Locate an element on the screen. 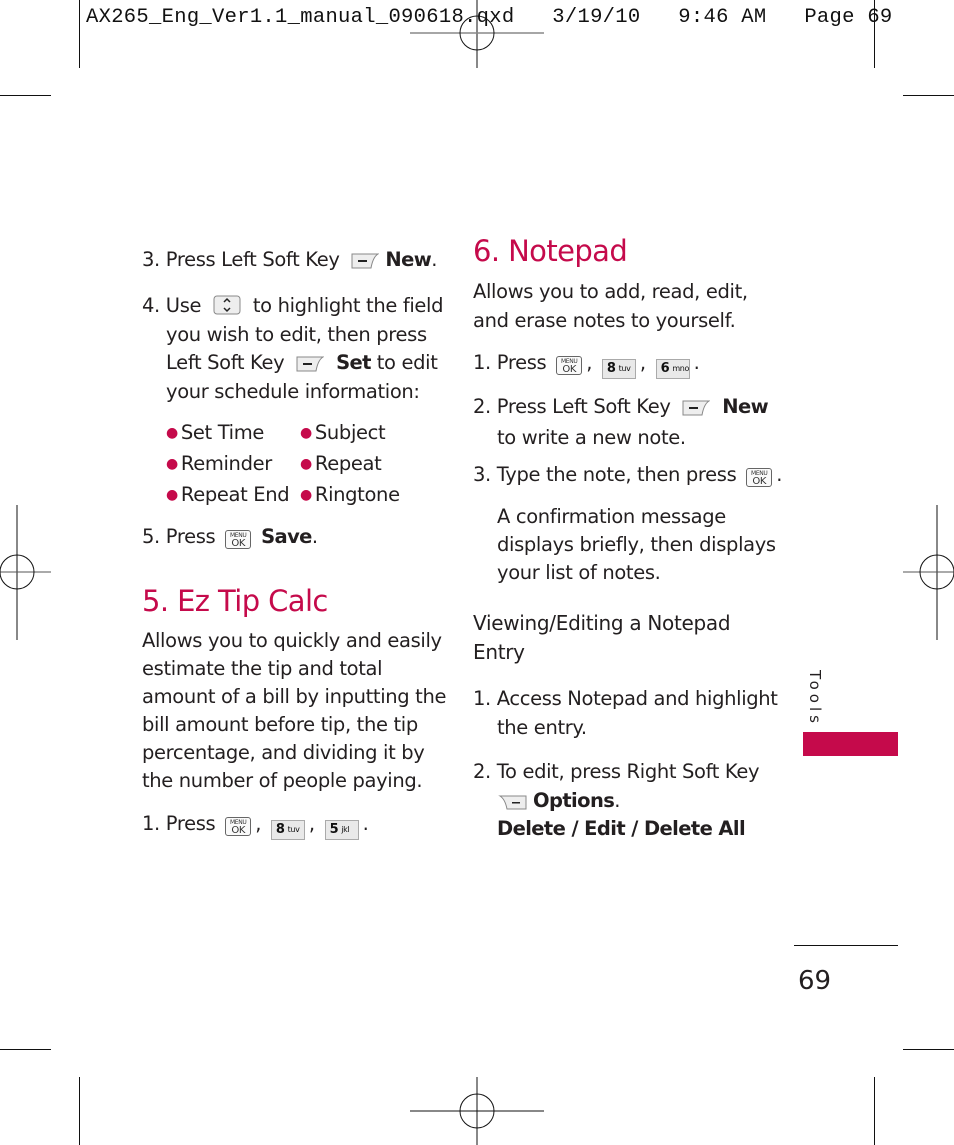 Image resolution: width=954 pixels, height=1145 pixels. left-step-3: 3. Press Left Soft Key New. is located at coordinates (290, 259).